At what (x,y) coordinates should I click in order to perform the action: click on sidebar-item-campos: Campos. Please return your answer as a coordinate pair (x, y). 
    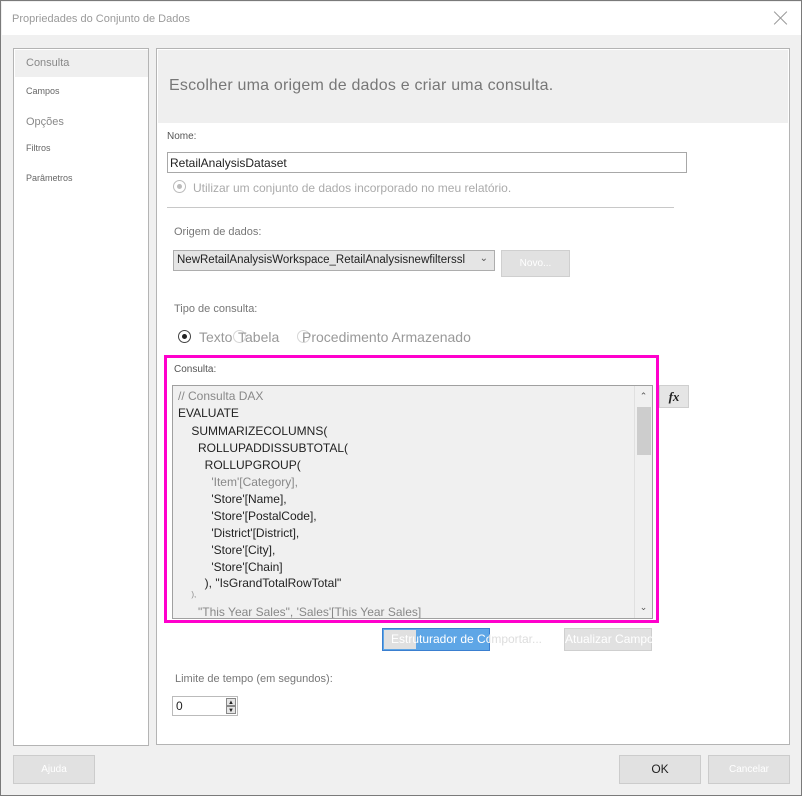
    Looking at the image, I should click on (81, 91).